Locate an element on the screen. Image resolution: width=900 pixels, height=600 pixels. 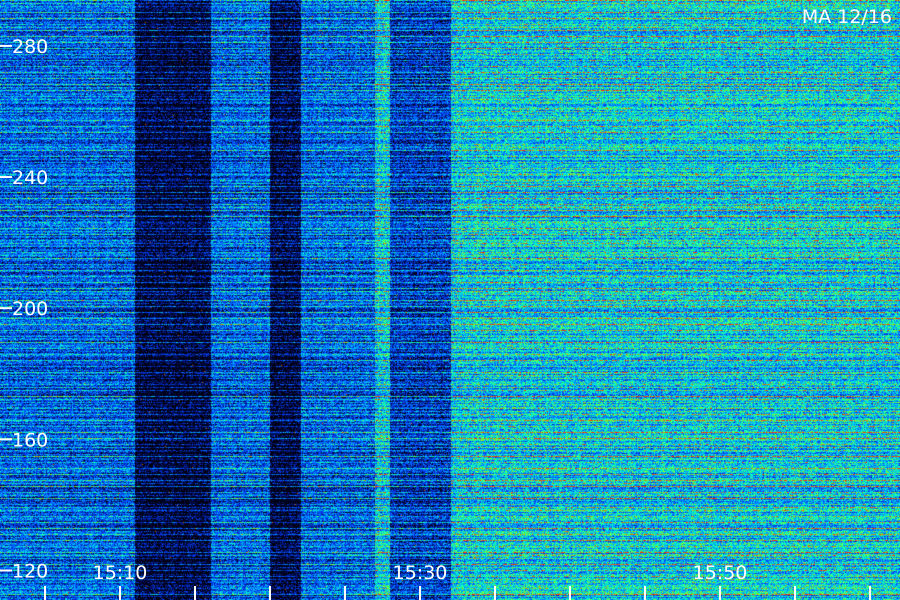
y-tick-label: 160 is located at coordinates (30, 440).